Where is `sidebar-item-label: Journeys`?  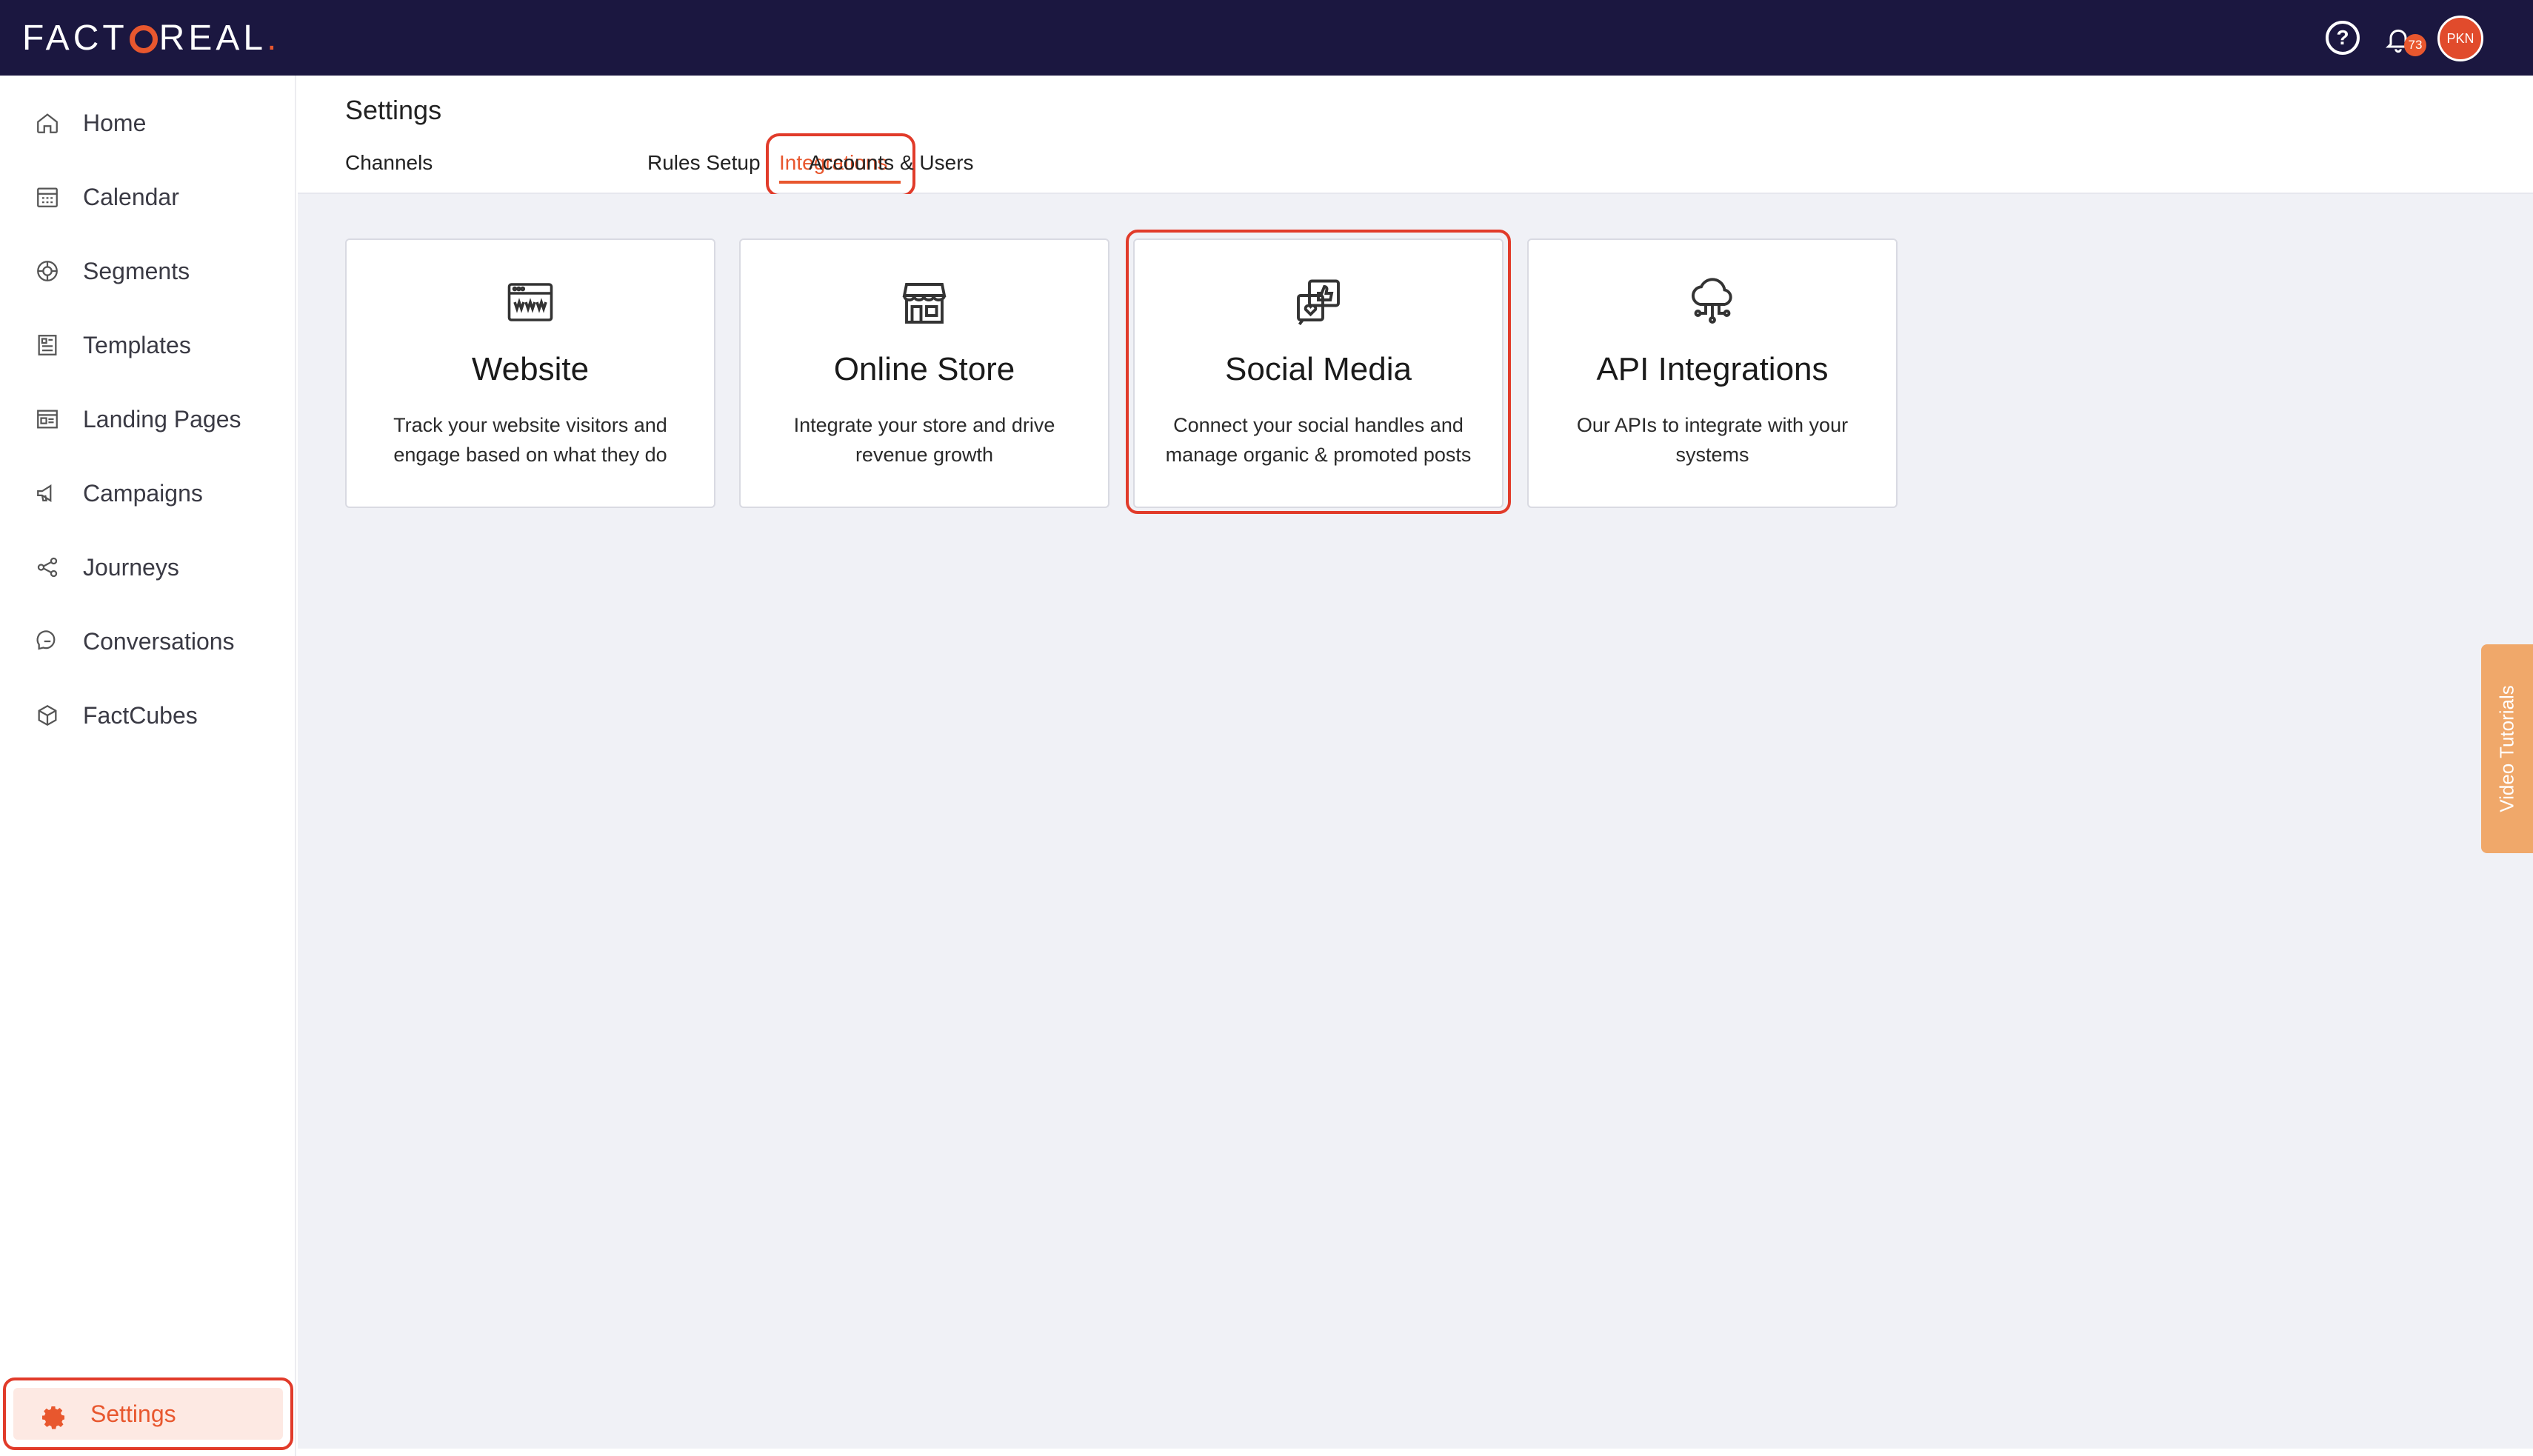
sidebar-item-label: Journeys is located at coordinates (131, 567).